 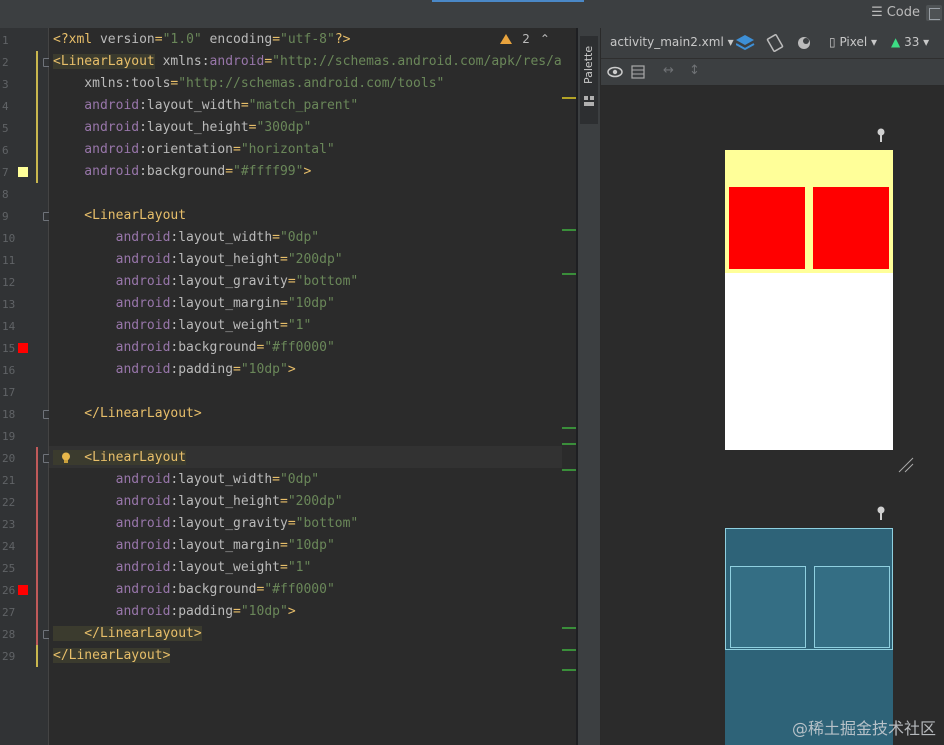 I want to click on code-token: "match_parent", so click(x=303, y=105).